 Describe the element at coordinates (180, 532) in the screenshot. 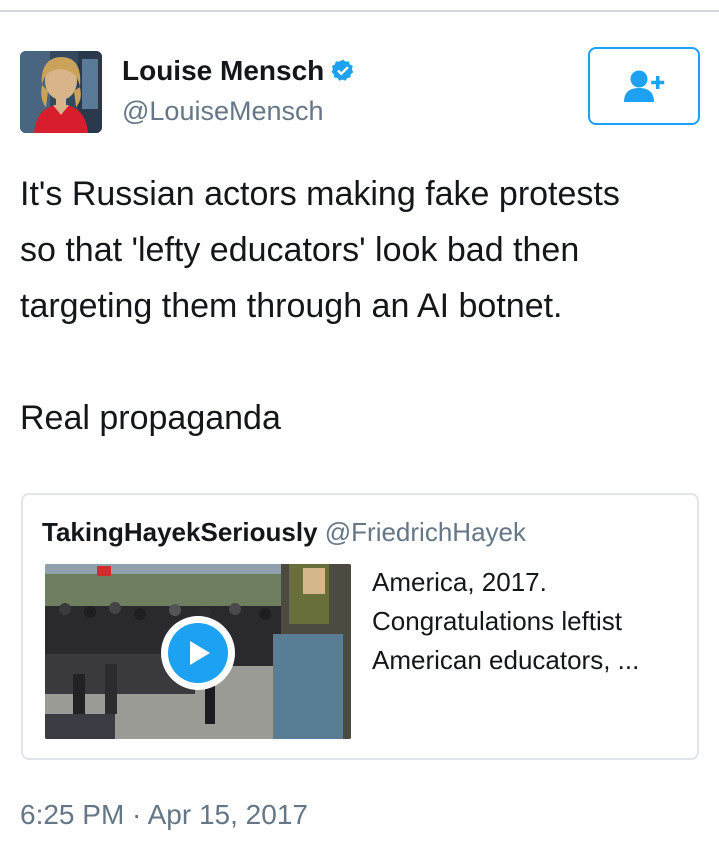

I see `quoted-author-name: TakingHayekSeriously` at that location.